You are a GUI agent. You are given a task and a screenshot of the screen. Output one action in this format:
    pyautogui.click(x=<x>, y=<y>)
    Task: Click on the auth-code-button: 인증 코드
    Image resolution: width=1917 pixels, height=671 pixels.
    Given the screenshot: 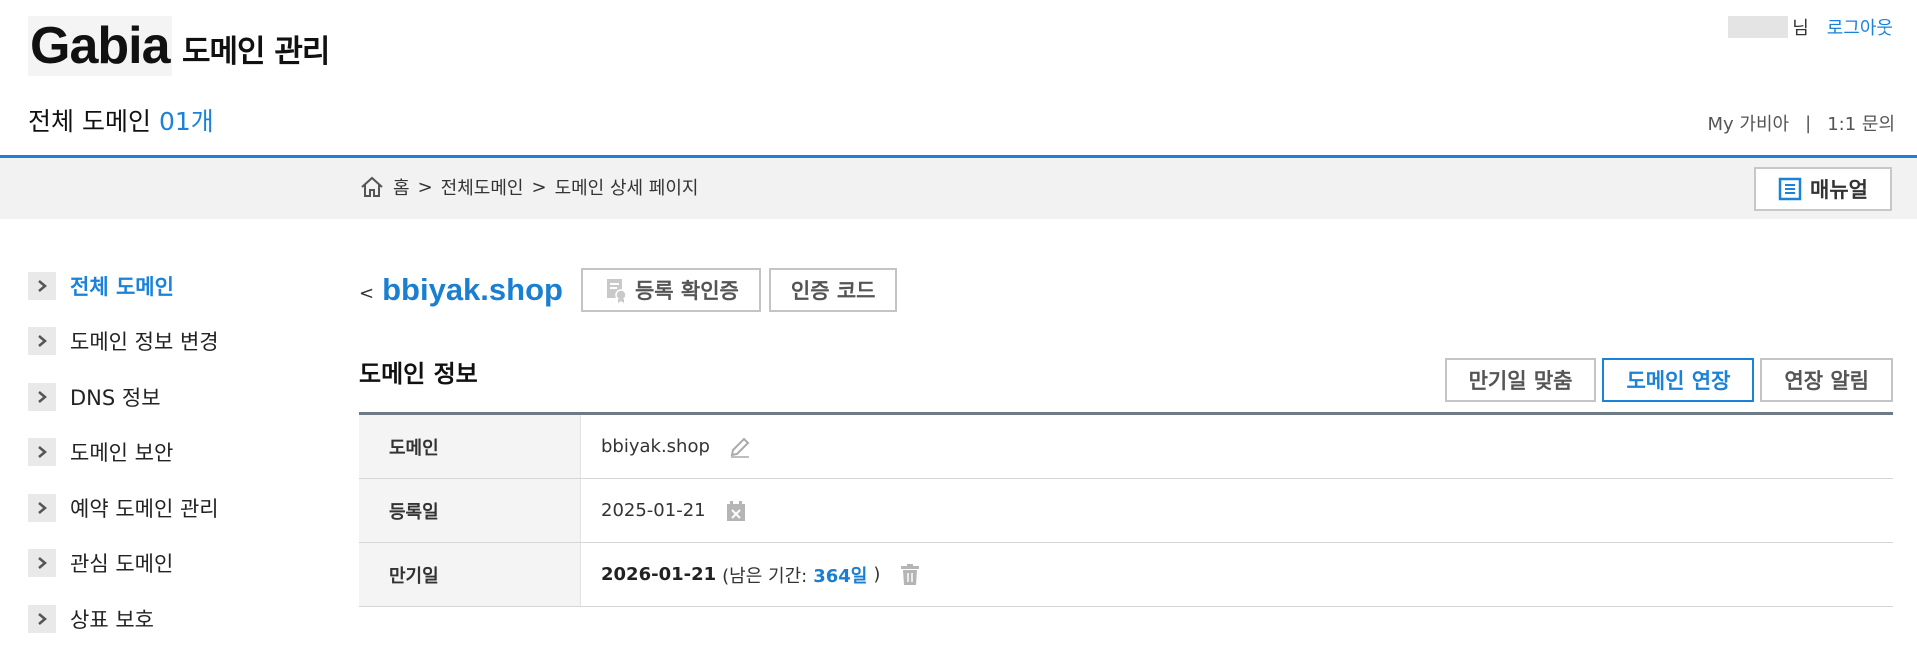 What is the action you would take?
    pyautogui.click(x=833, y=290)
    